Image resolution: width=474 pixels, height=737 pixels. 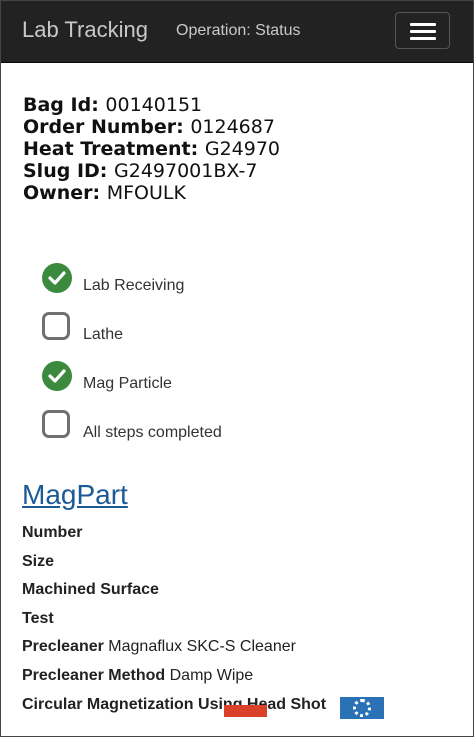 I want to click on field-label: Number, so click(x=52, y=532).